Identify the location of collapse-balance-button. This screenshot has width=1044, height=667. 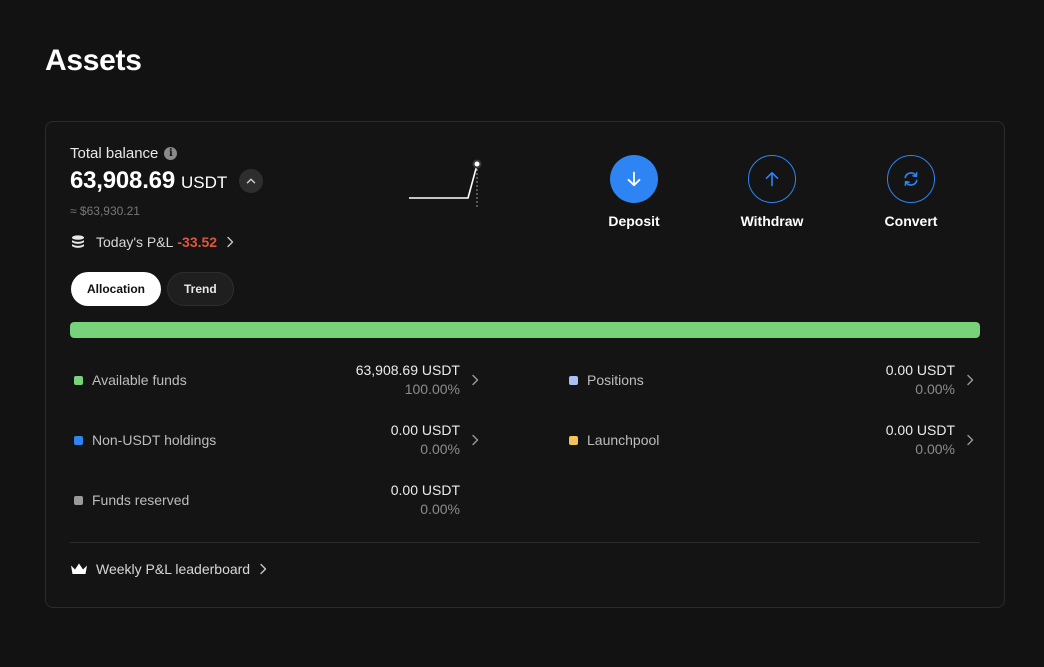
(251, 181).